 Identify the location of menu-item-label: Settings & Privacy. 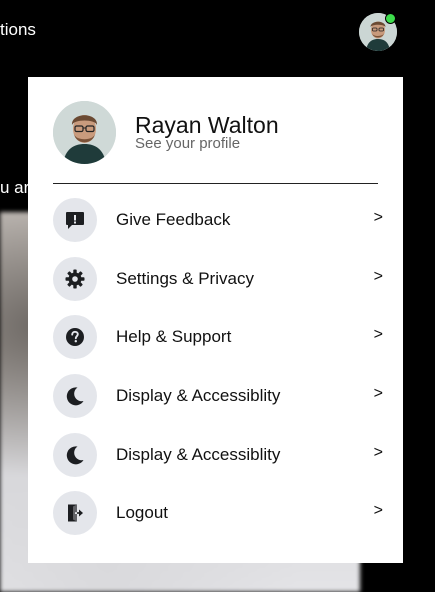
(185, 278).